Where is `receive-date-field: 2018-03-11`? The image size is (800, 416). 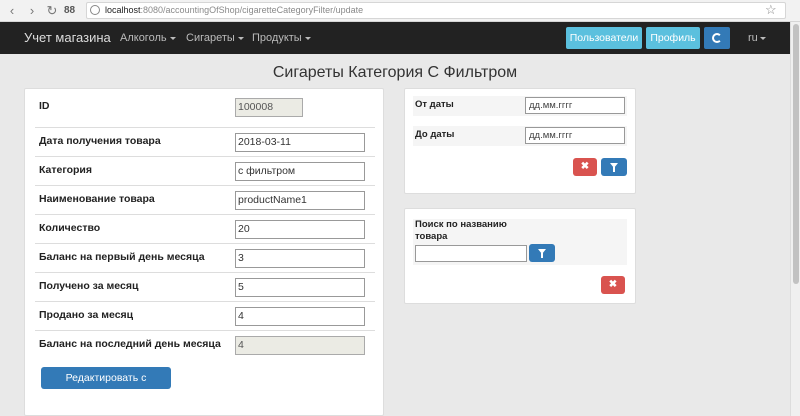 receive-date-field: 2018-03-11 is located at coordinates (300, 142).